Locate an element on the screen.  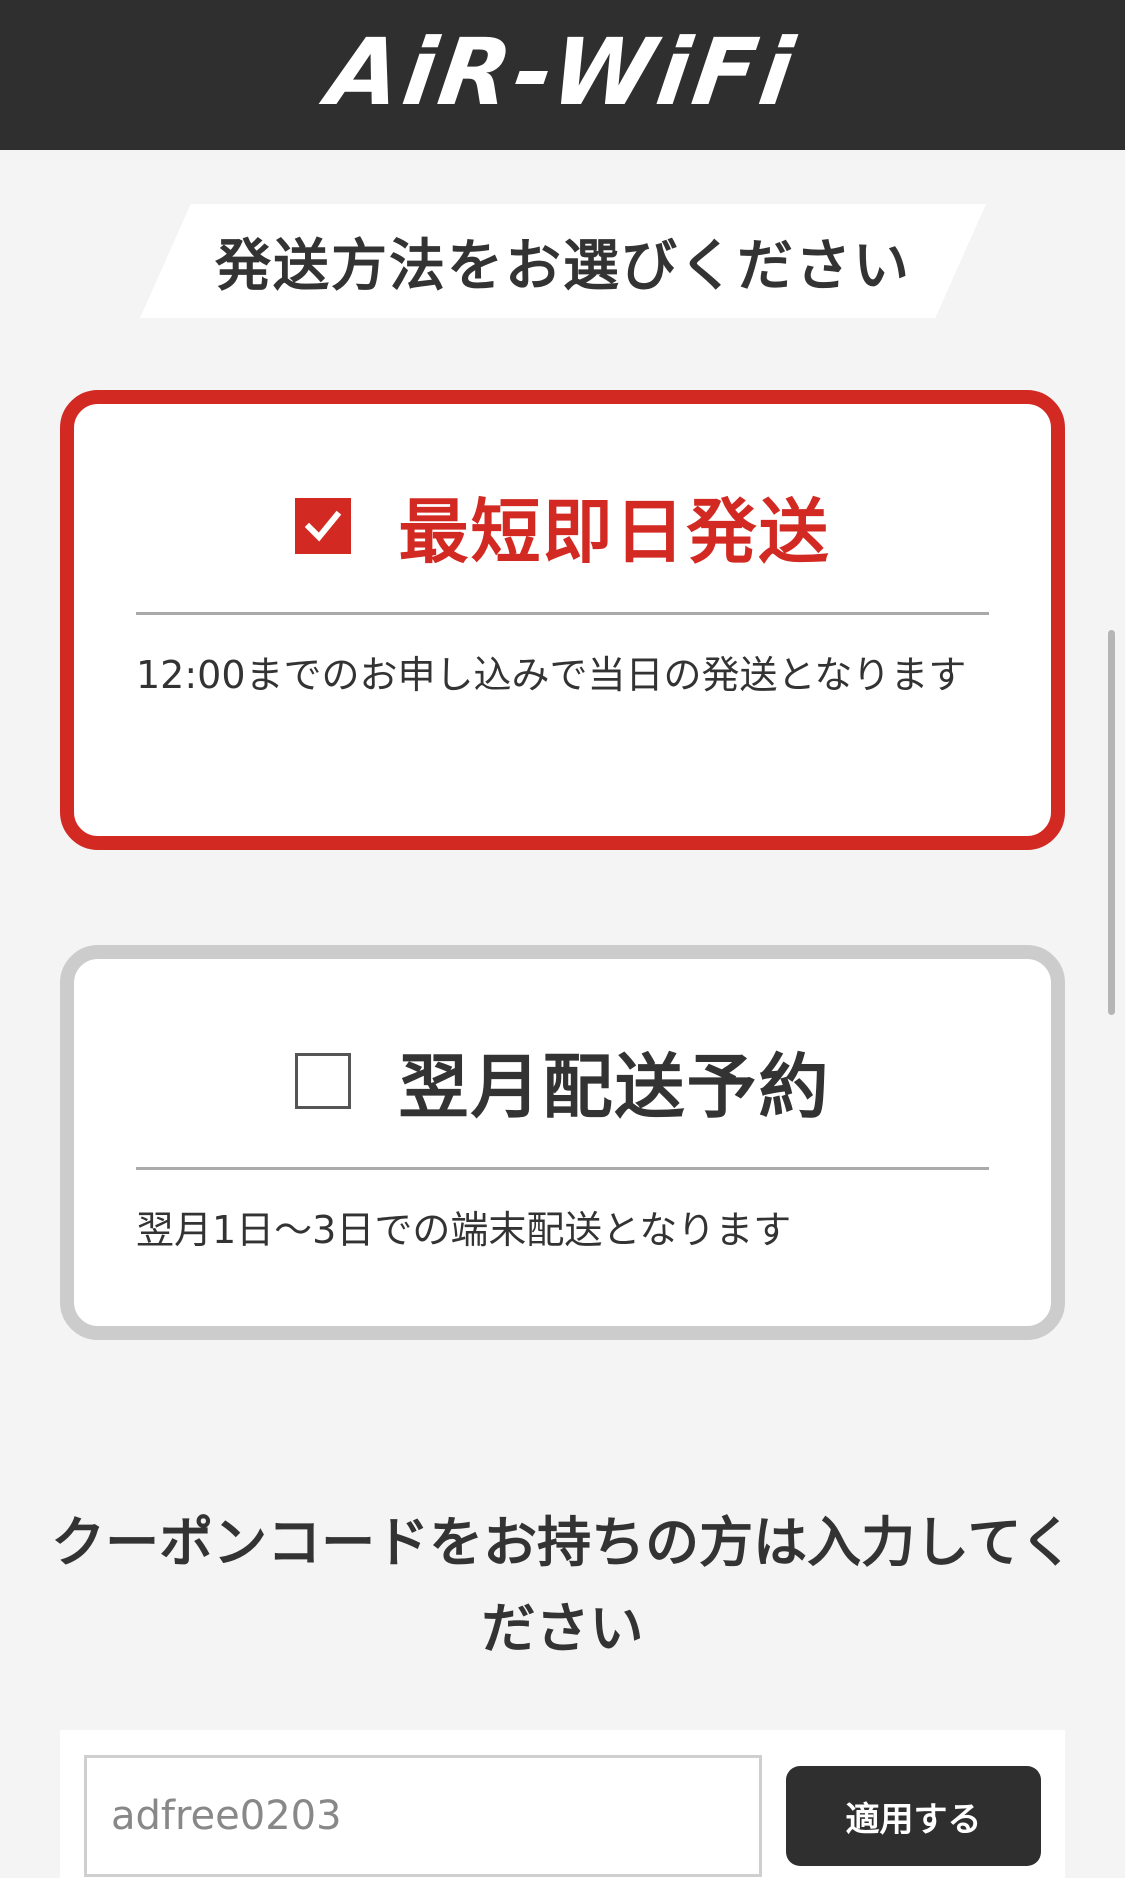
option-title-reserve: 翌月配送予約 is located at coordinates (614, 1086).